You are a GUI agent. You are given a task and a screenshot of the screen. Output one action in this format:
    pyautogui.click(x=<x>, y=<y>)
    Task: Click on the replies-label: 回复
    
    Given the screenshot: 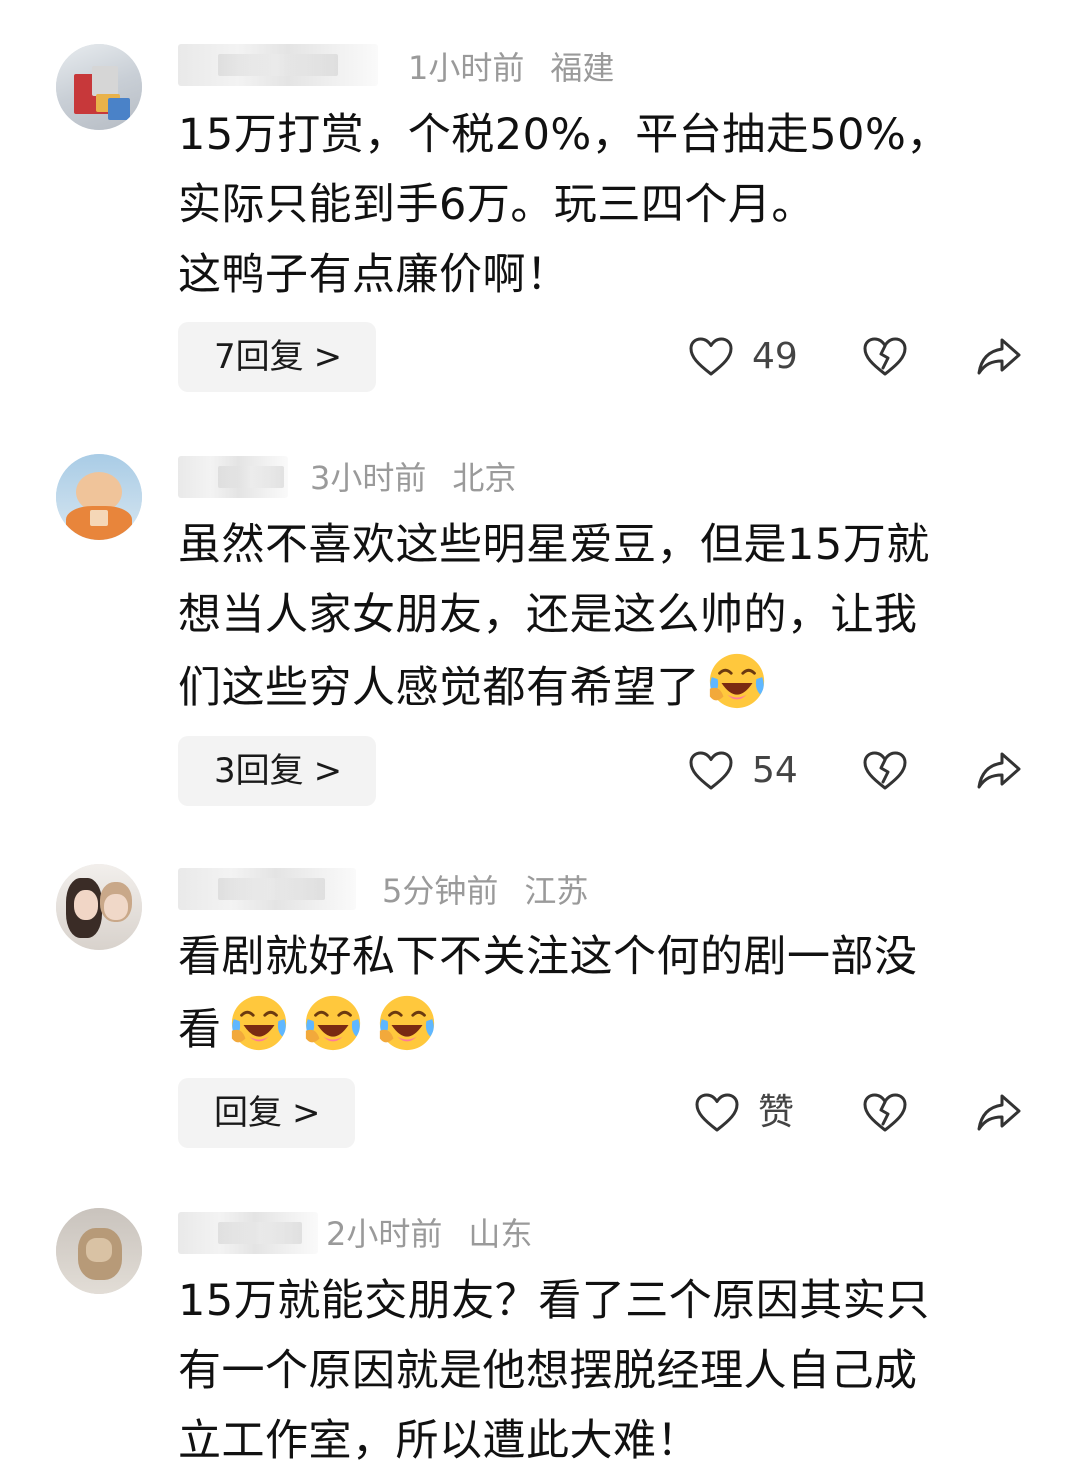 What is the action you would take?
    pyautogui.click(x=248, y=1113)
    